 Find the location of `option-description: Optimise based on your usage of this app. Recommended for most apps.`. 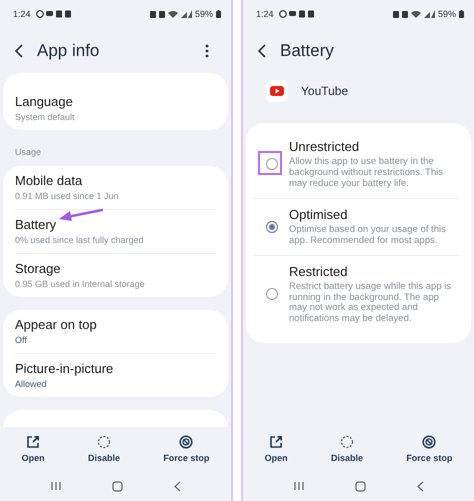

option-description: Optimise based on your usage of this app. Recommended for most apps. is located at coordinates (368, 235).